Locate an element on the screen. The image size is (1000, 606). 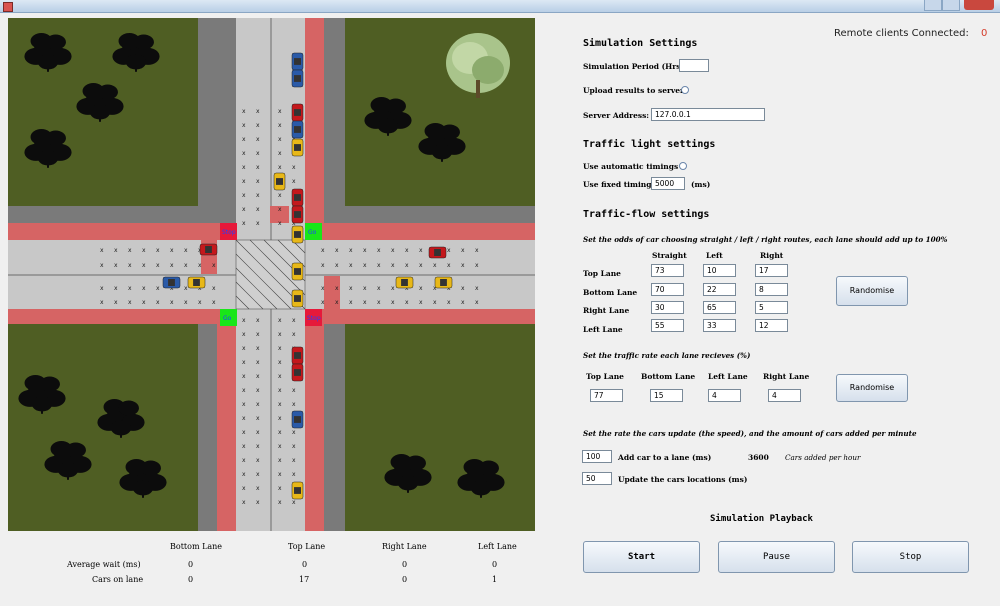
odds-bottom-left is located at coordinates (719, 289).